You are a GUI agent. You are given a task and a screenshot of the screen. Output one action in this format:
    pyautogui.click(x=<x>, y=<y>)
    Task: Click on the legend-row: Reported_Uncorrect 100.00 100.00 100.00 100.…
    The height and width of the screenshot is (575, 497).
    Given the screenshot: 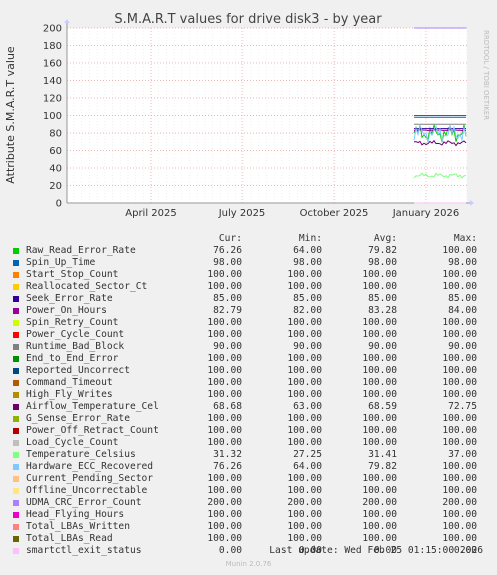 What is the action you would take?
    pyautogui.click(x=248, y=371)
    